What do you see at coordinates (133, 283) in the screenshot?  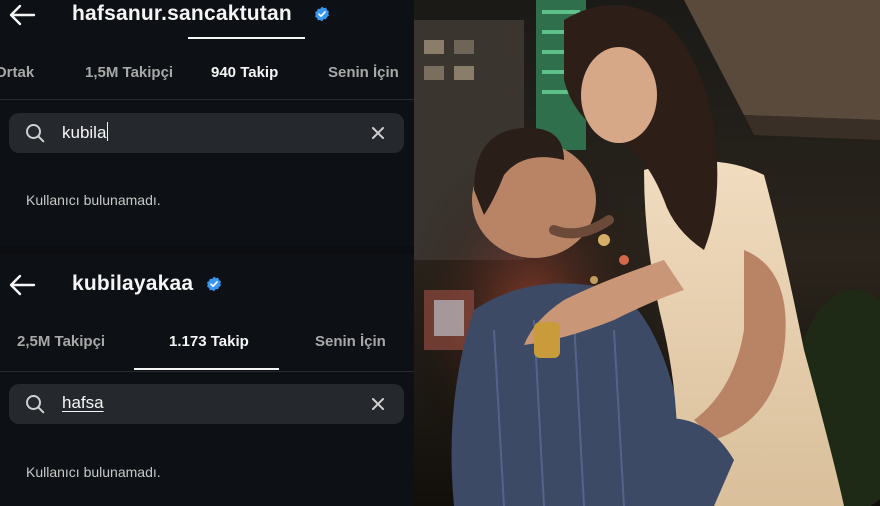 I see `profile-username: kubilayakaa` at bounding box center [133, 283].